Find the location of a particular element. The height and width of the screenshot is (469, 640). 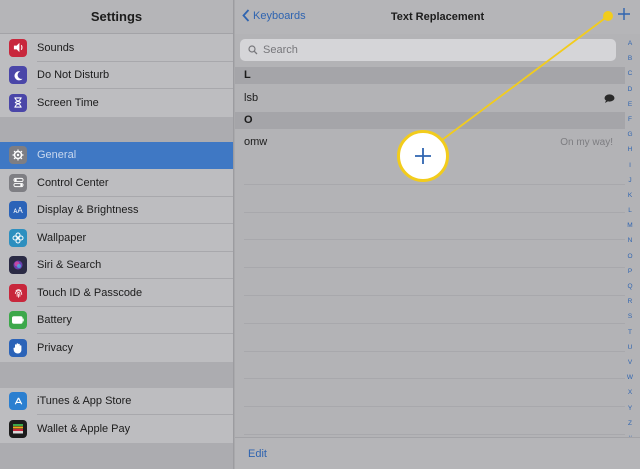

index-letter: Z is located at coordinates (630, 423).